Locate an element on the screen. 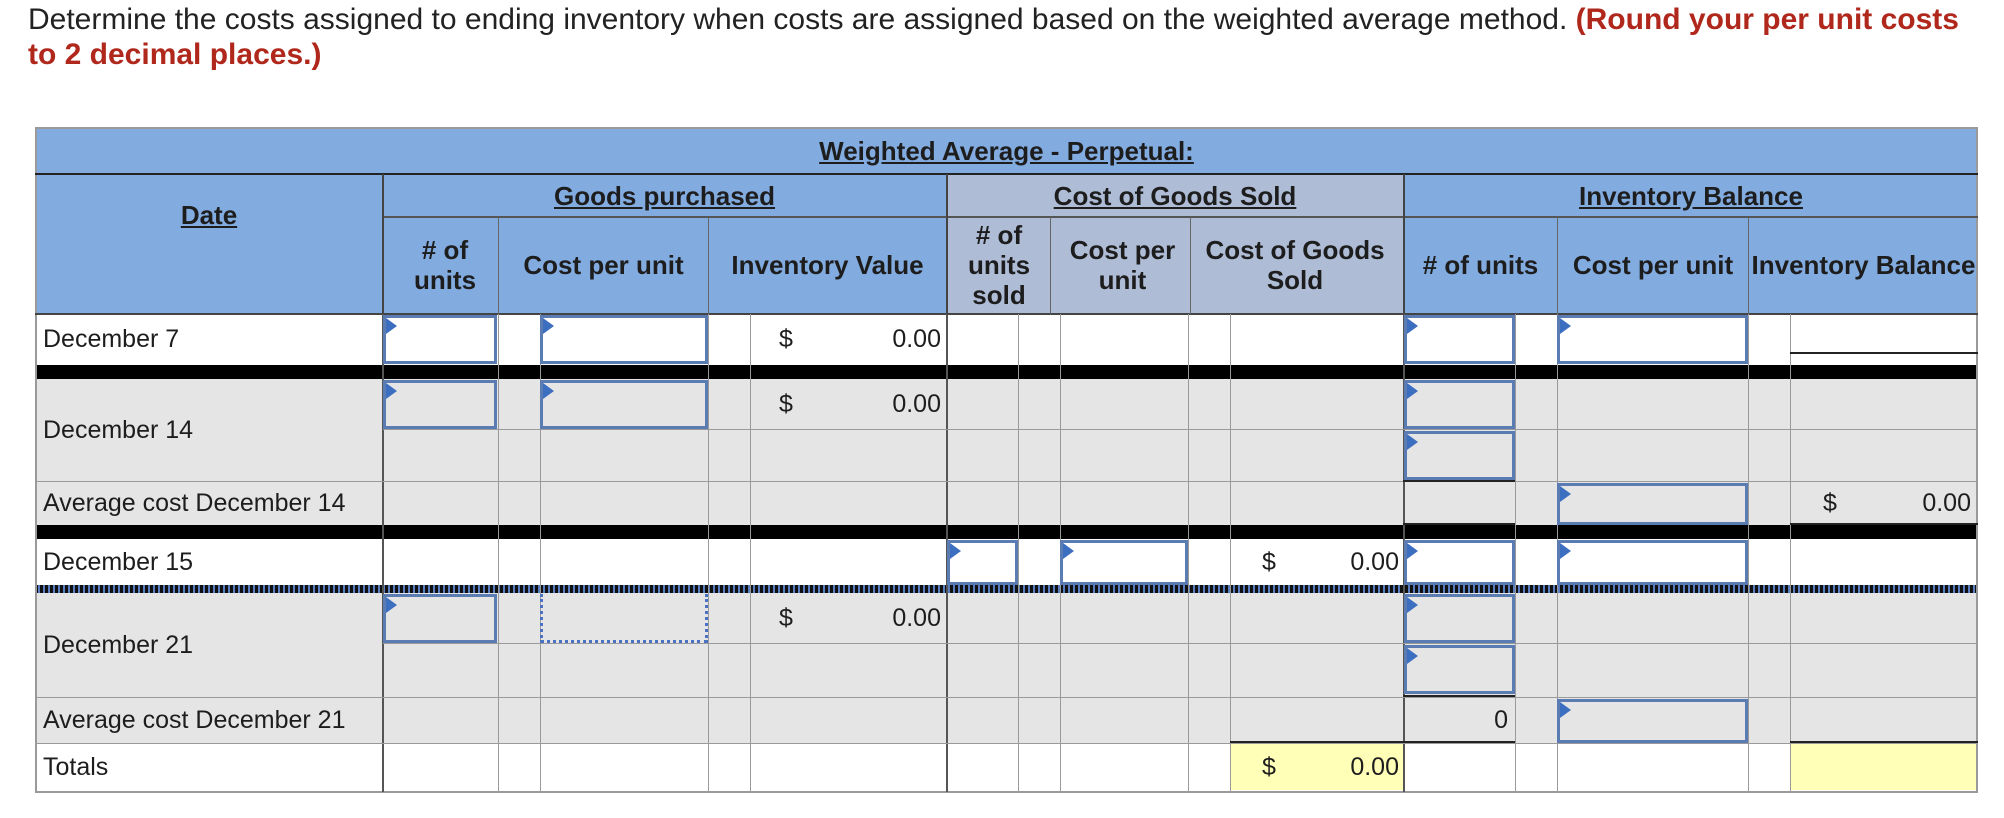  dec15-cogs-currency: $ is located at coordinates (1269, 561).